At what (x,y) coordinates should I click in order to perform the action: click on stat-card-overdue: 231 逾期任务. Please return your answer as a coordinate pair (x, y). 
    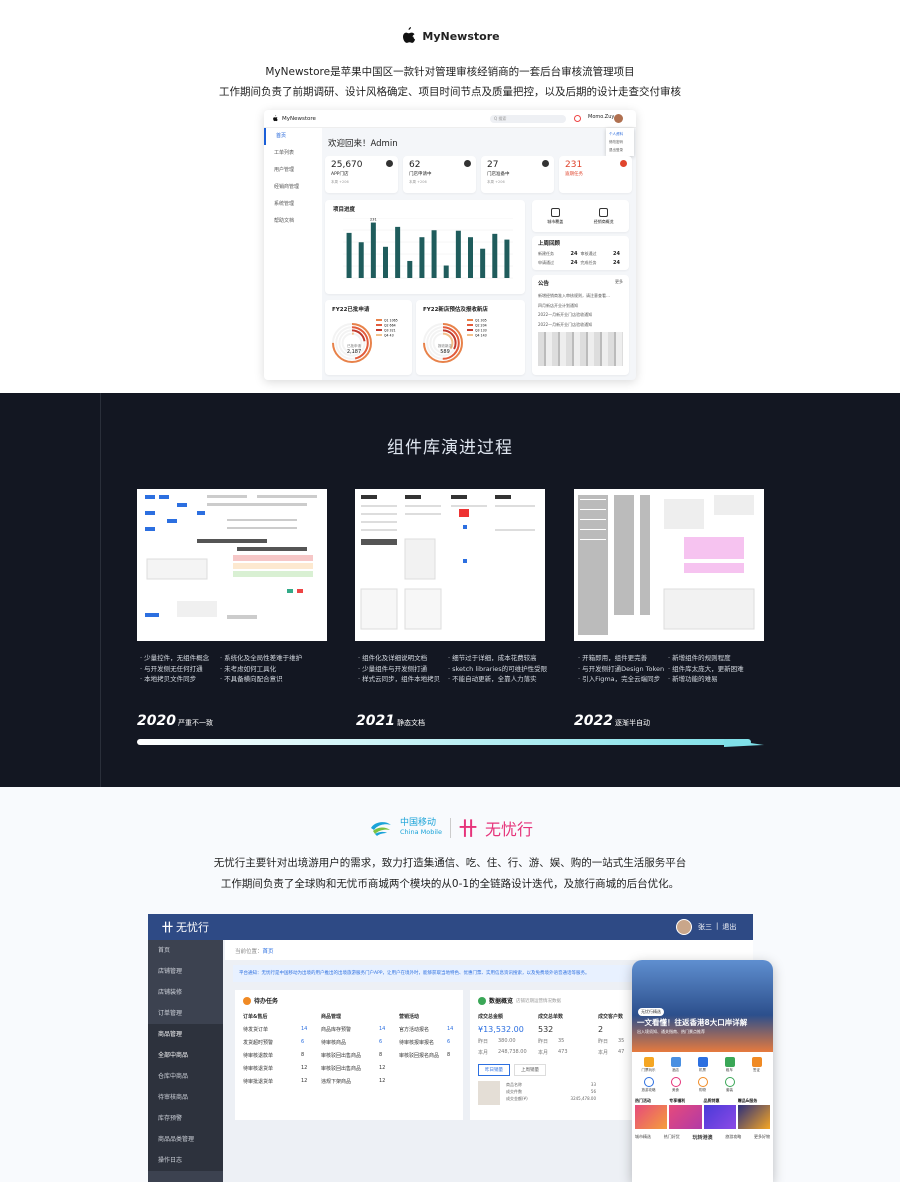
    Looking at the image, I should click on (595, 174).